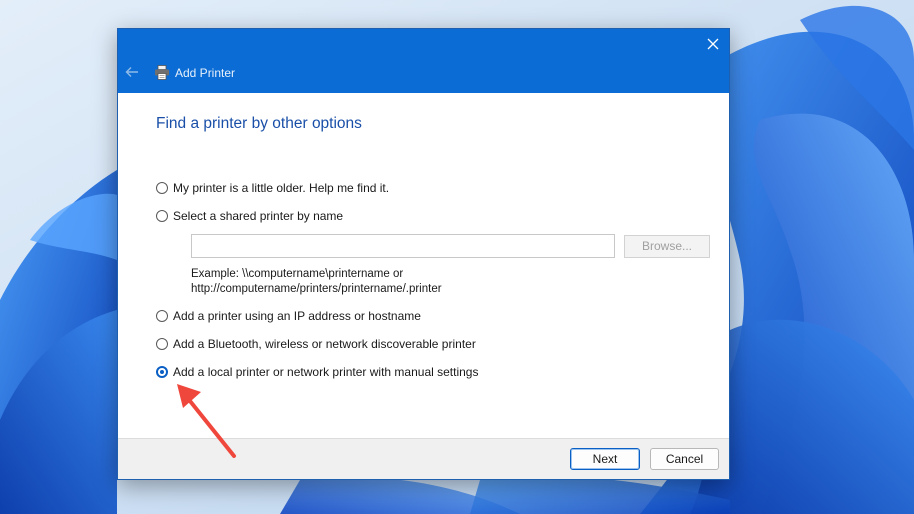 Image resolution: width=914 pixels, height=514 pixels. Describe the element at coordinates (162, 188) in the screenshot. I see `radio-older-printer` at that location.